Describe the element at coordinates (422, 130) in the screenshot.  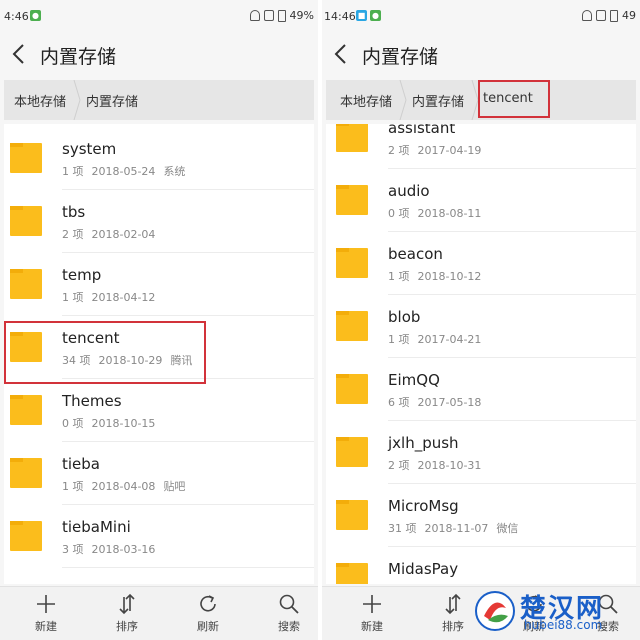
I see `folder-name: assistant` at that location.